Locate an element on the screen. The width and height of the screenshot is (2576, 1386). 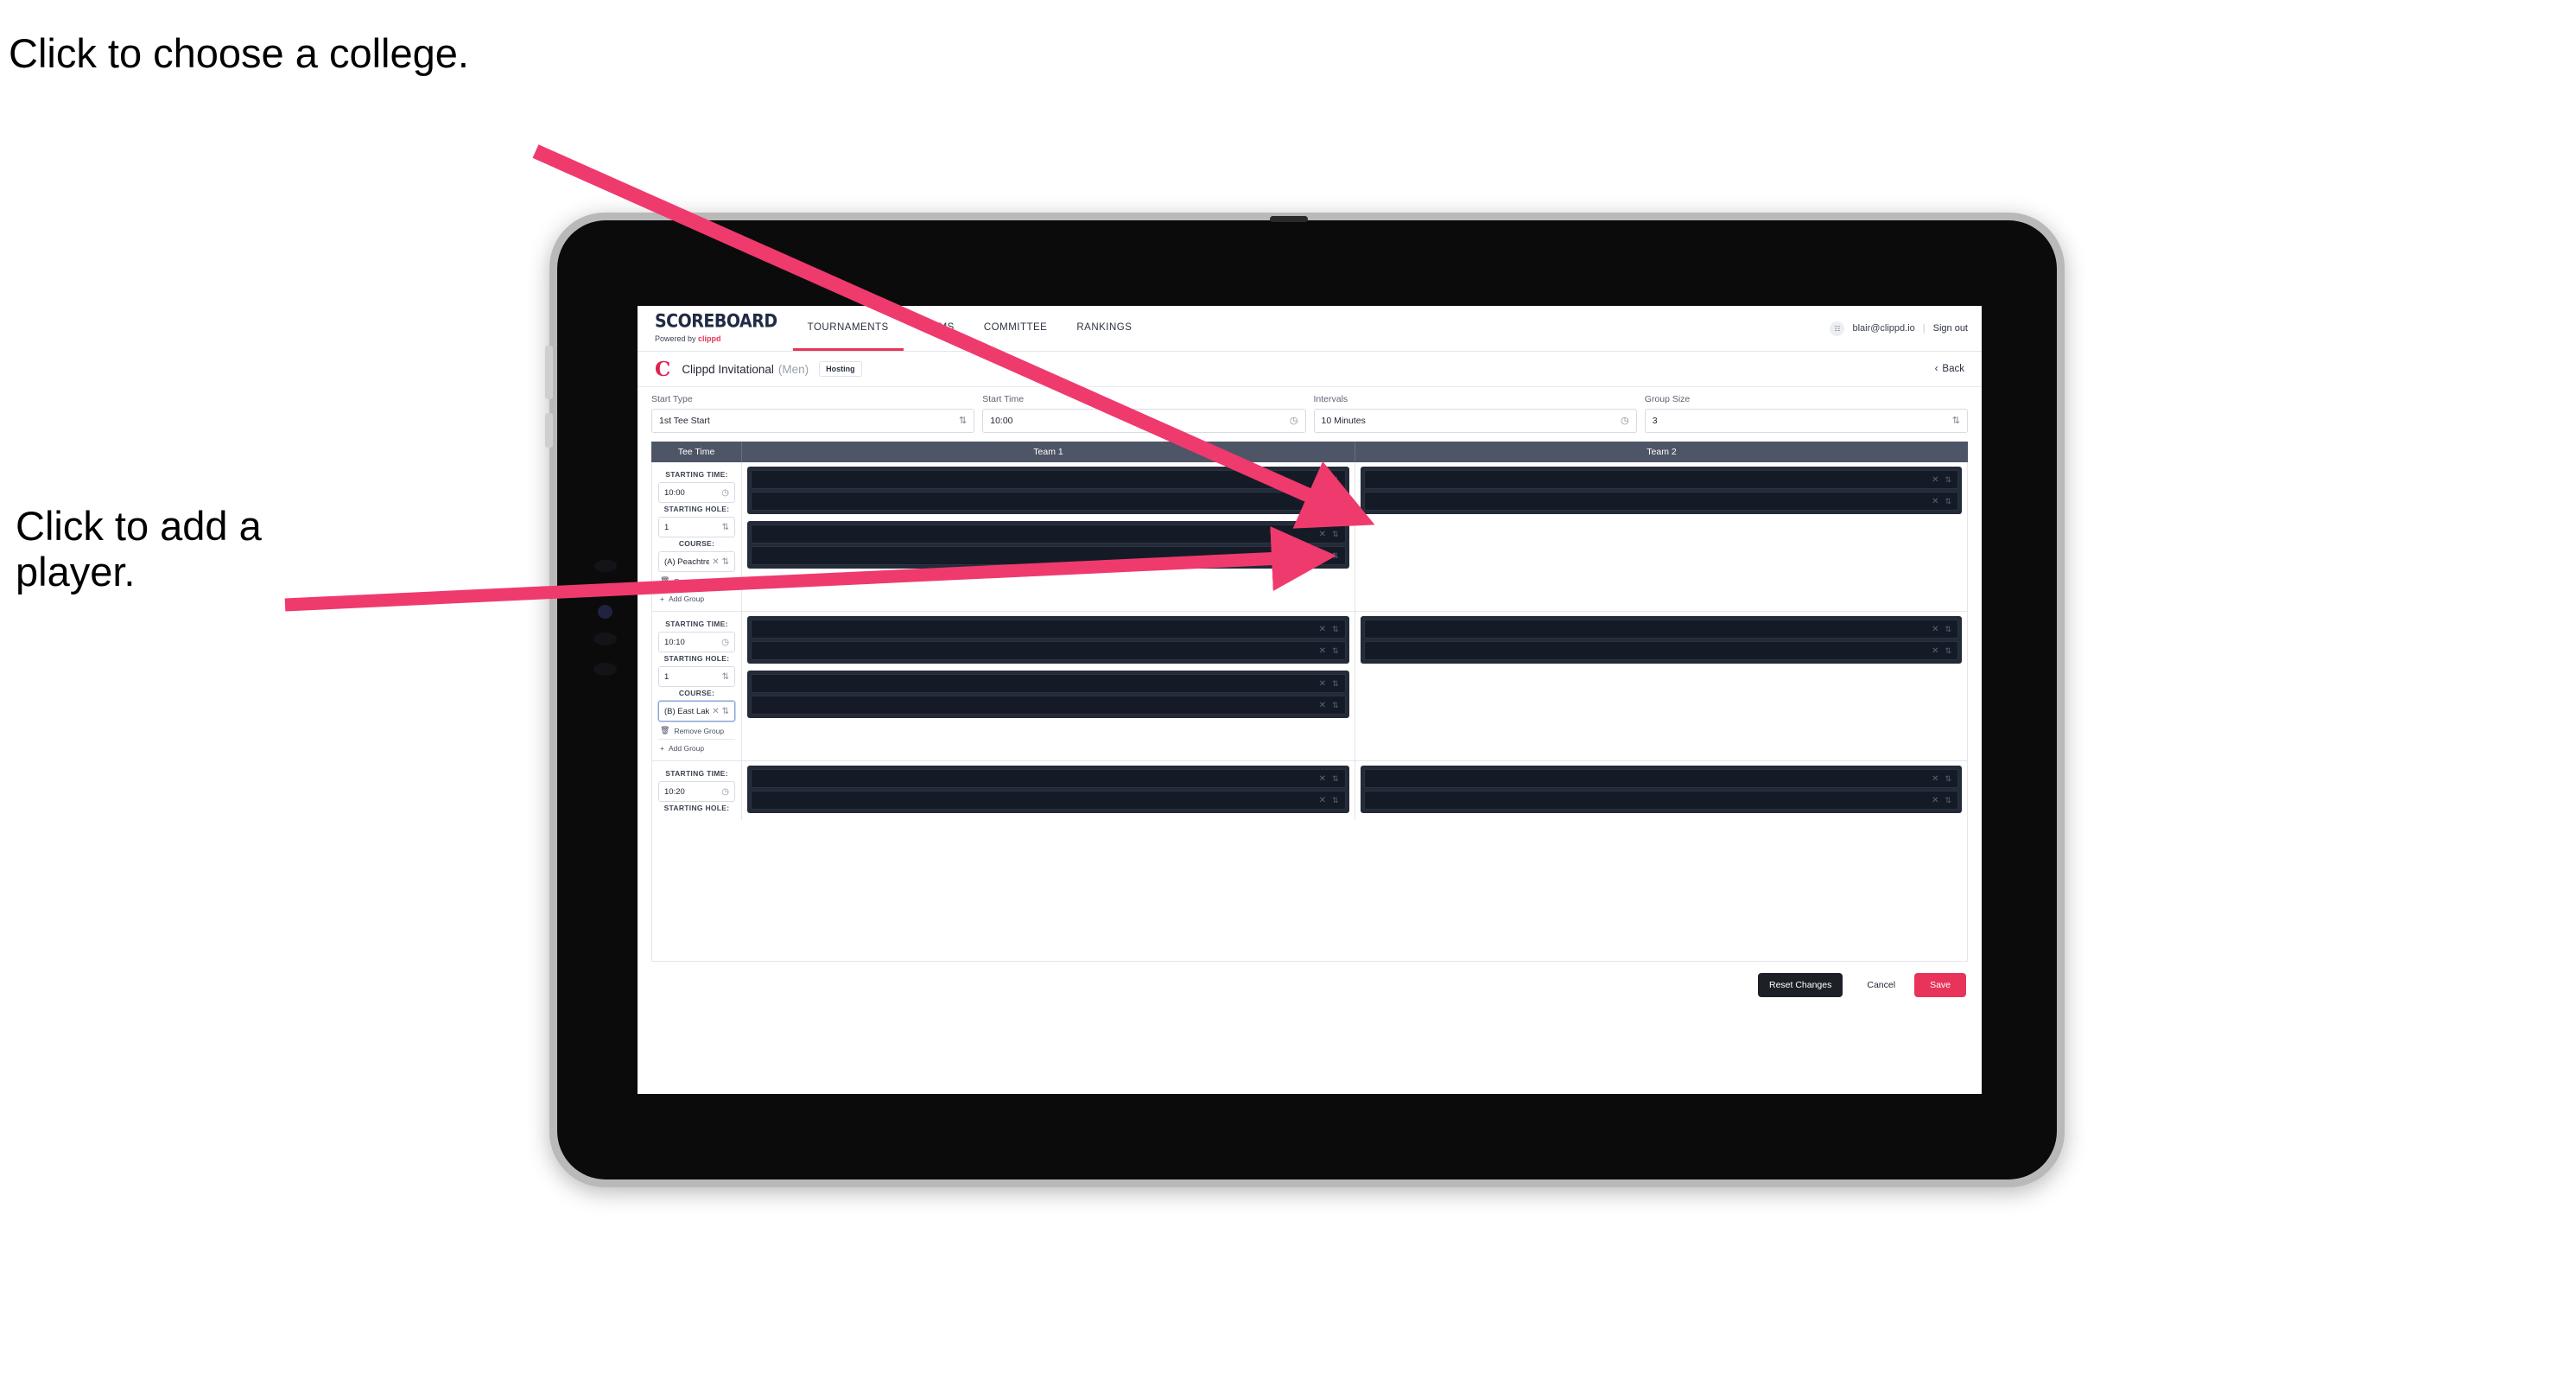
tablet-power-button is located at coordinates (549, 372).